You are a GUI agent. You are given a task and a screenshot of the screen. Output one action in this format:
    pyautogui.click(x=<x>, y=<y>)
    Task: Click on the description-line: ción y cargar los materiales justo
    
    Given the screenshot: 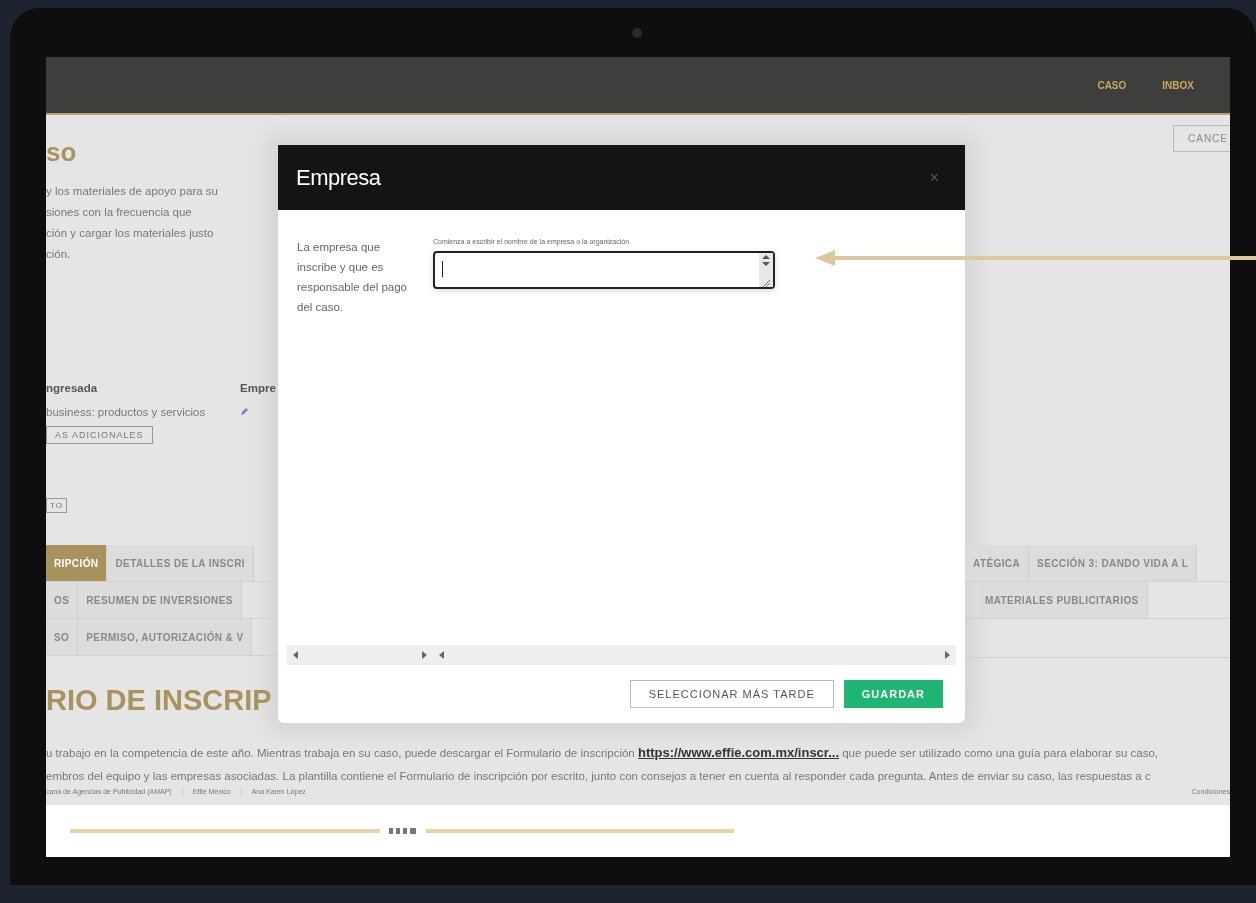 What is the action you would take?
    pyautogui.click(x=130, y=233)
    